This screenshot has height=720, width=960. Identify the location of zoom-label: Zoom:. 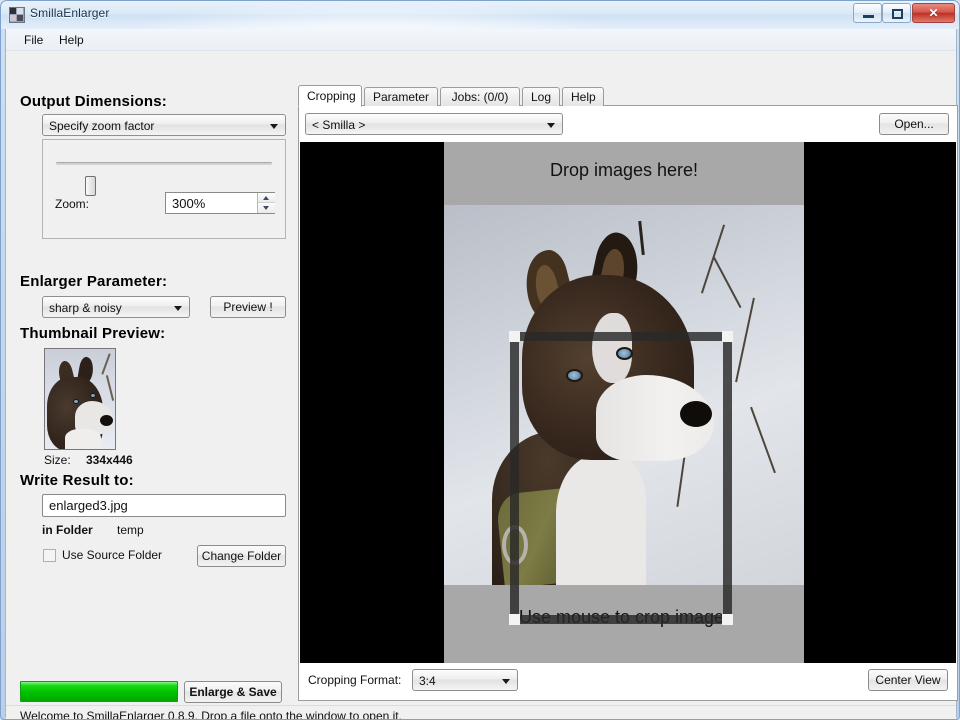
(72, 204).